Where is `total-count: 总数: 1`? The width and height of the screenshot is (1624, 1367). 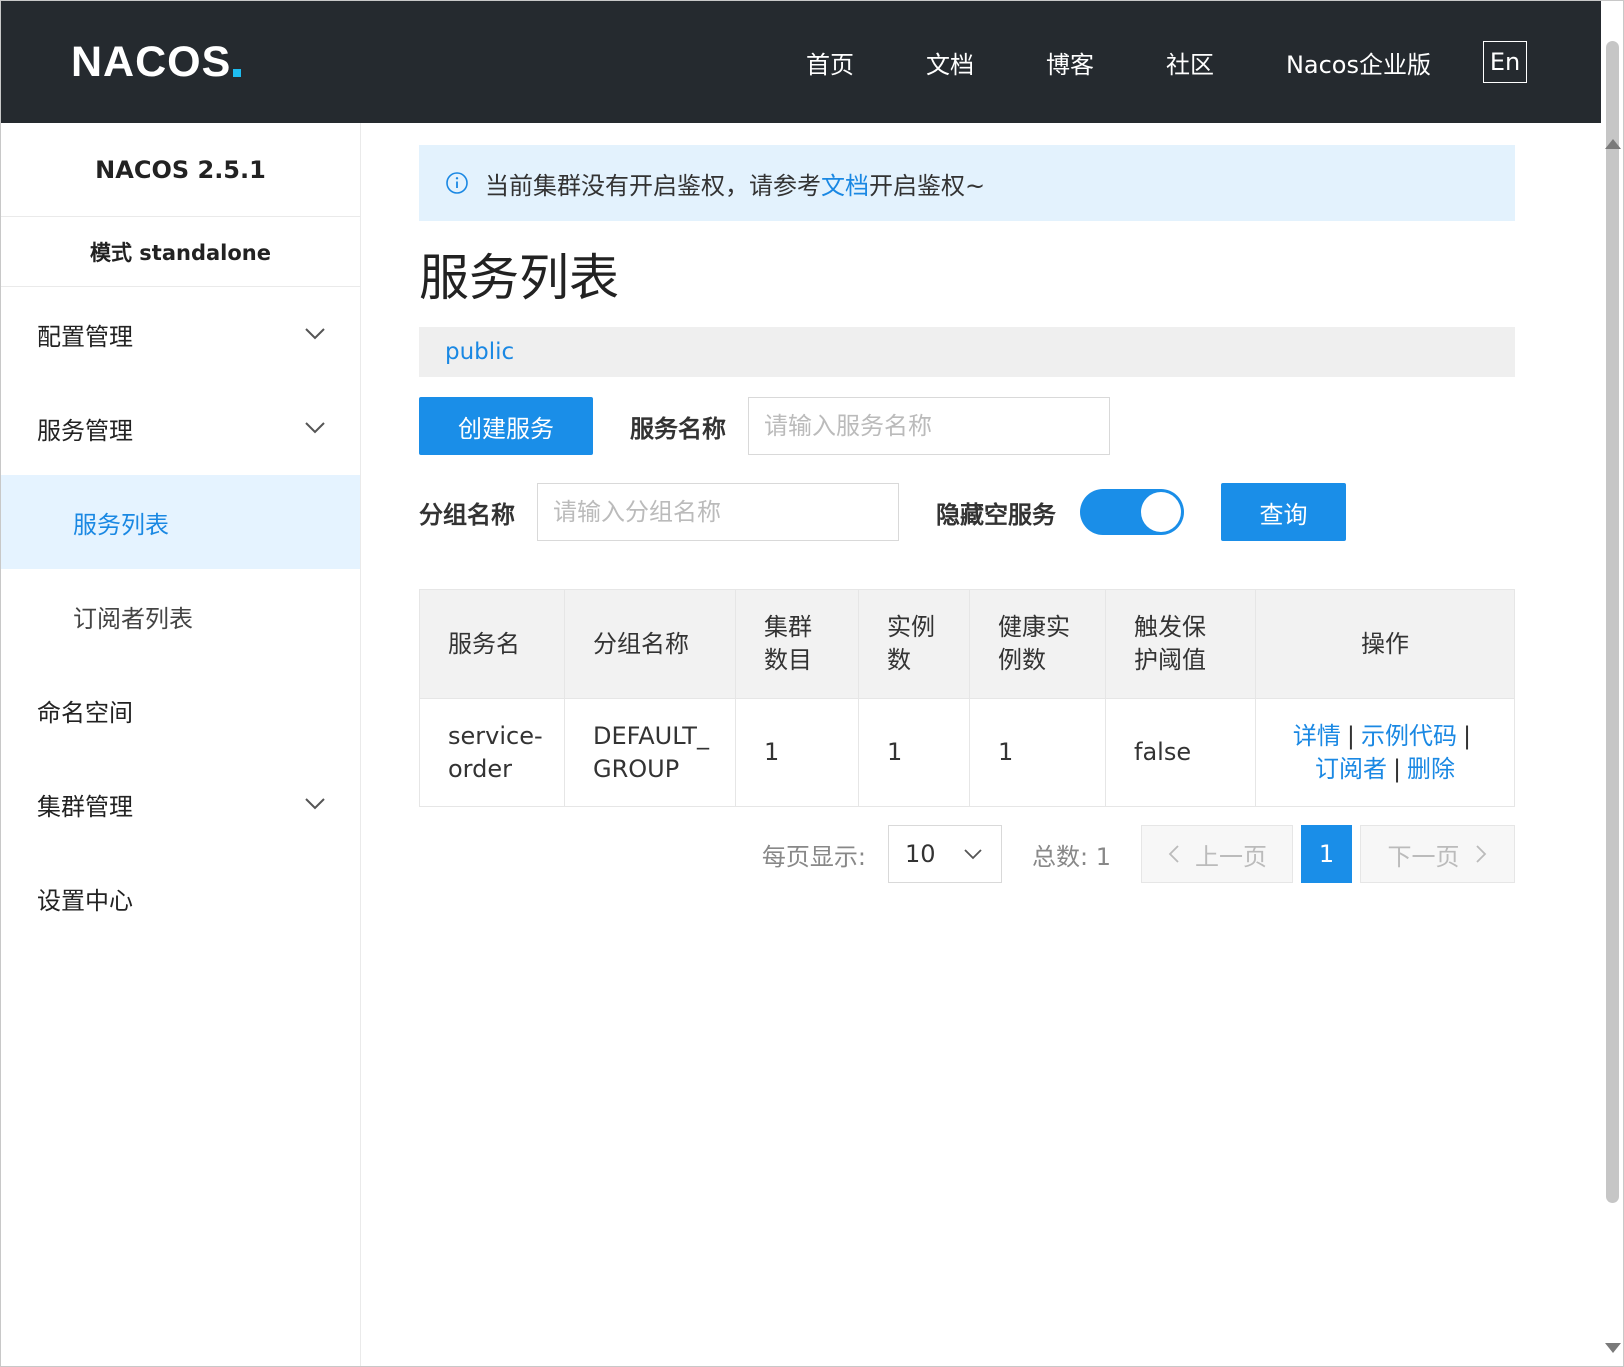 total-count: 总数: 1 is located at coordinates (1071, 856).